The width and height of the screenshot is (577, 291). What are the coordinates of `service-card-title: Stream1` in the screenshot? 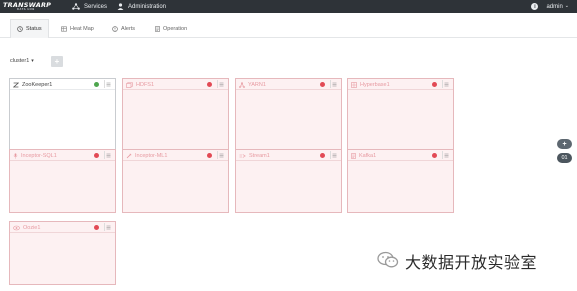 It's located at (254, 156).